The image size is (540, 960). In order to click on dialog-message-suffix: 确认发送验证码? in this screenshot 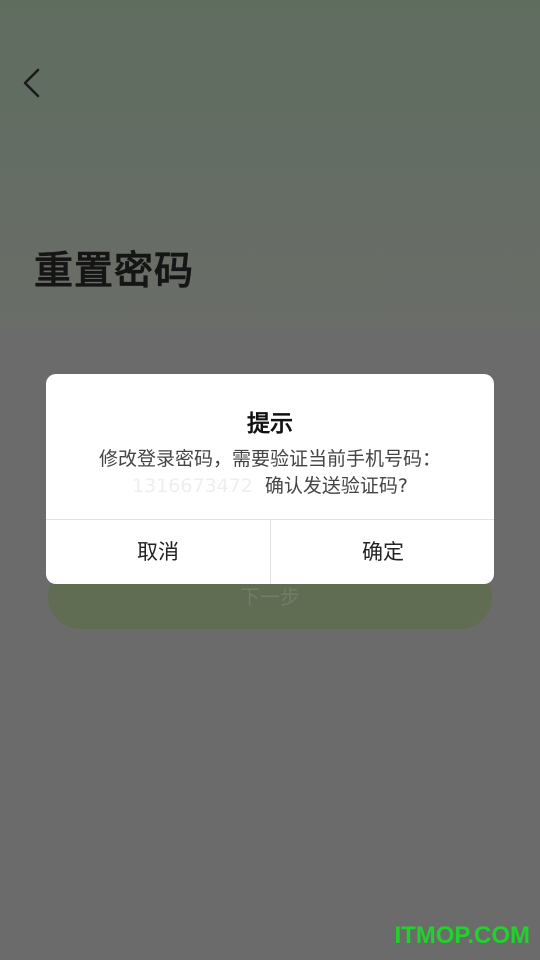, I will do `click(336, 486)`.